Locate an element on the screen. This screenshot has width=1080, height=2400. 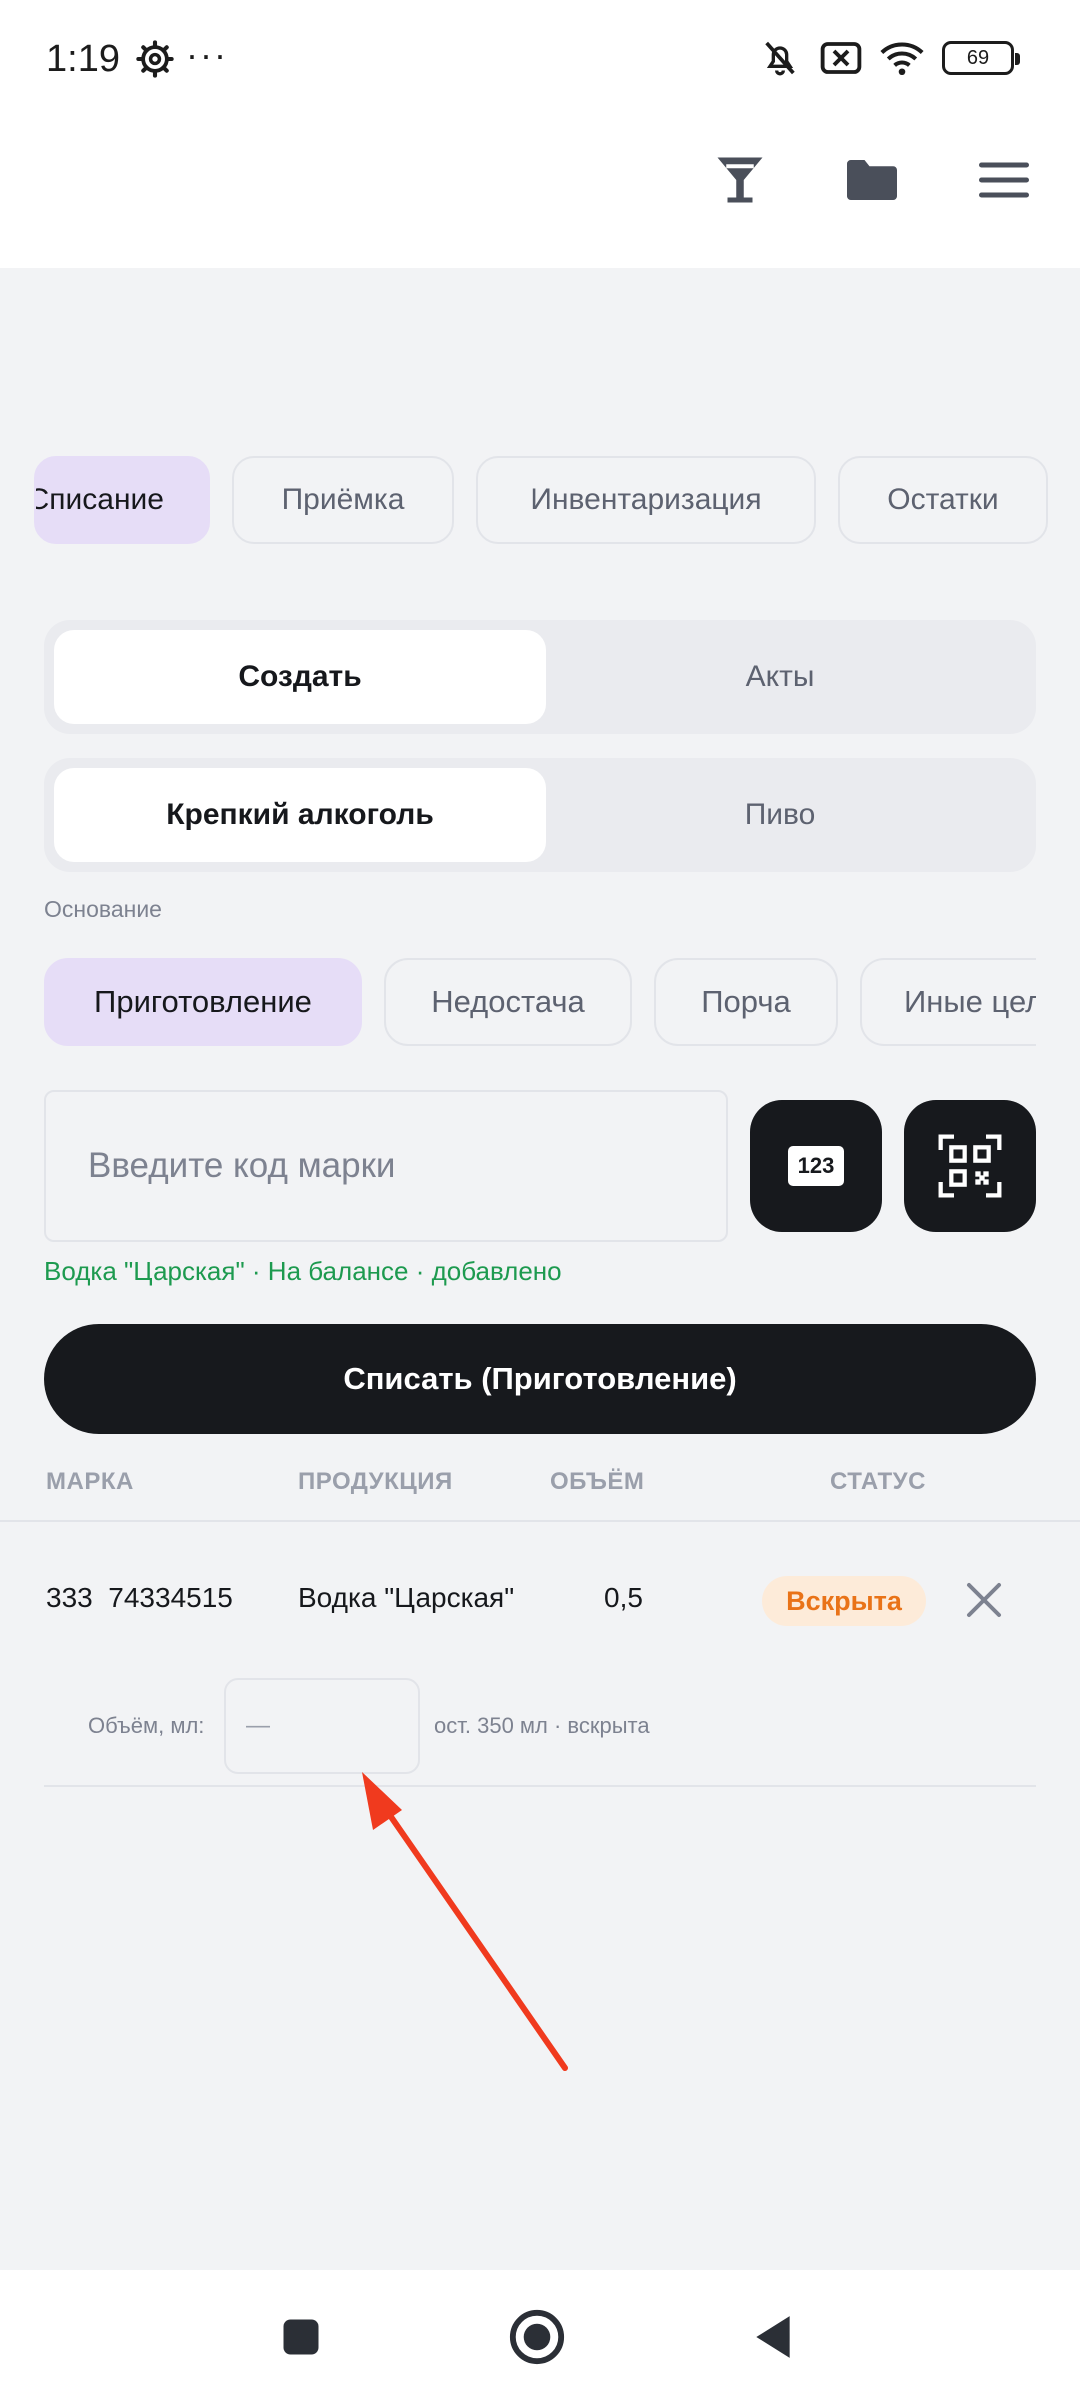
strong-alcohol-toggle-button: Крепкий алкоголь is located at coordinates (300, 815).